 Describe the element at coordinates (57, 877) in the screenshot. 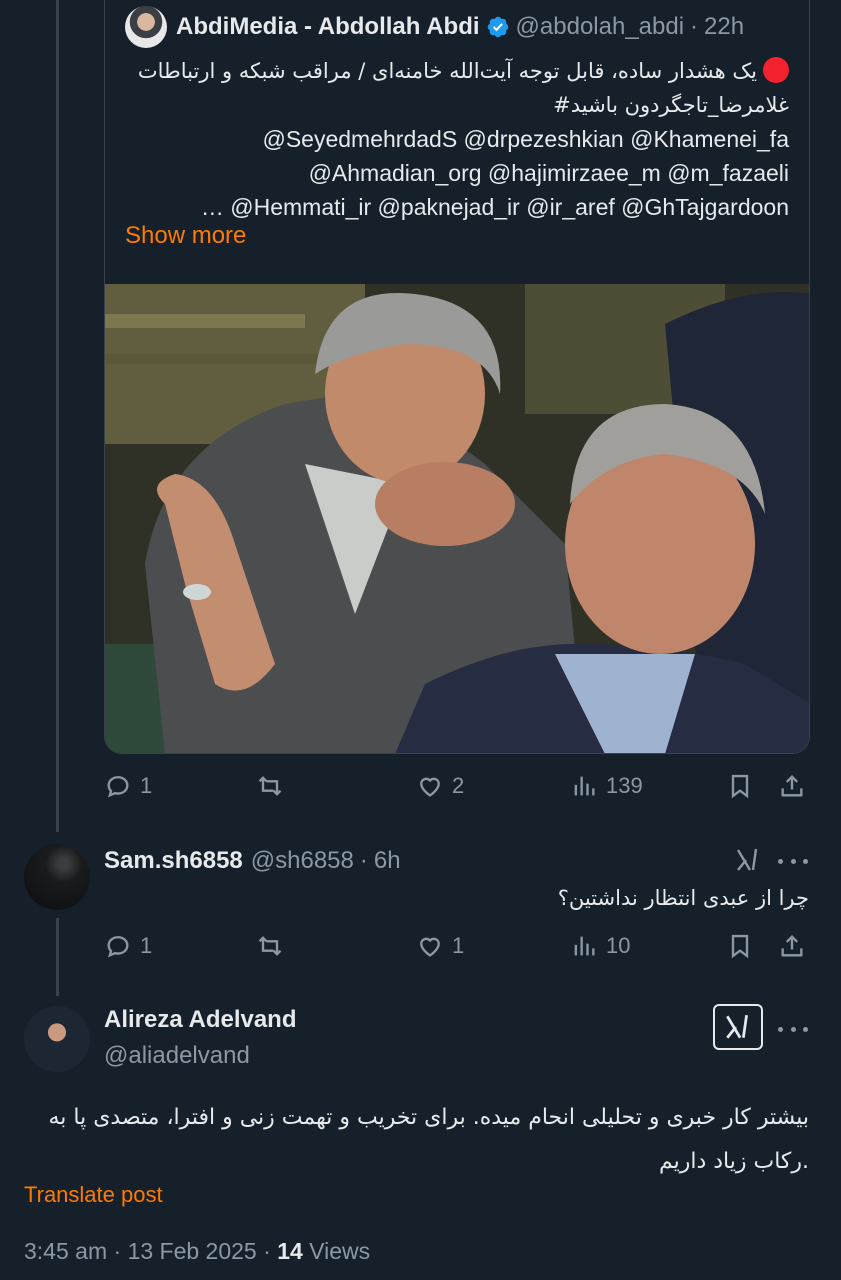

I see `reply-author-avatar` at that location.